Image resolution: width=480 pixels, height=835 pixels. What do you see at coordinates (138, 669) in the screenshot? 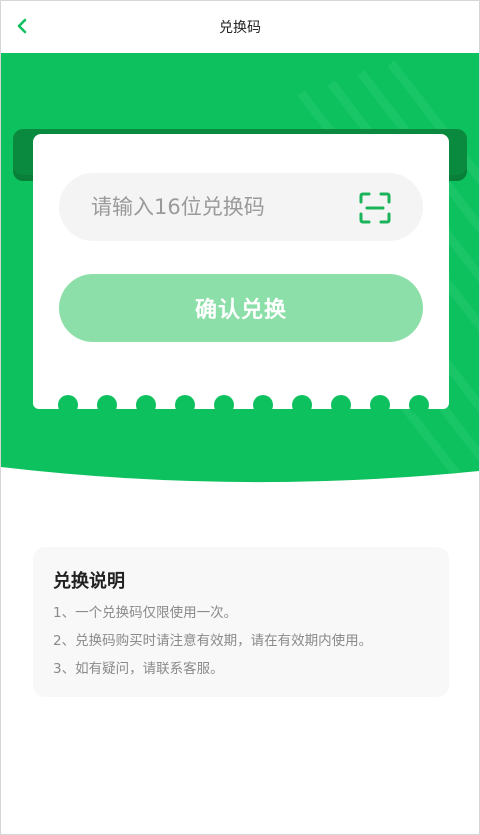
I see `instruction-item: 3、如有疑问，请联系客服。` at bounding box center [138, 669].